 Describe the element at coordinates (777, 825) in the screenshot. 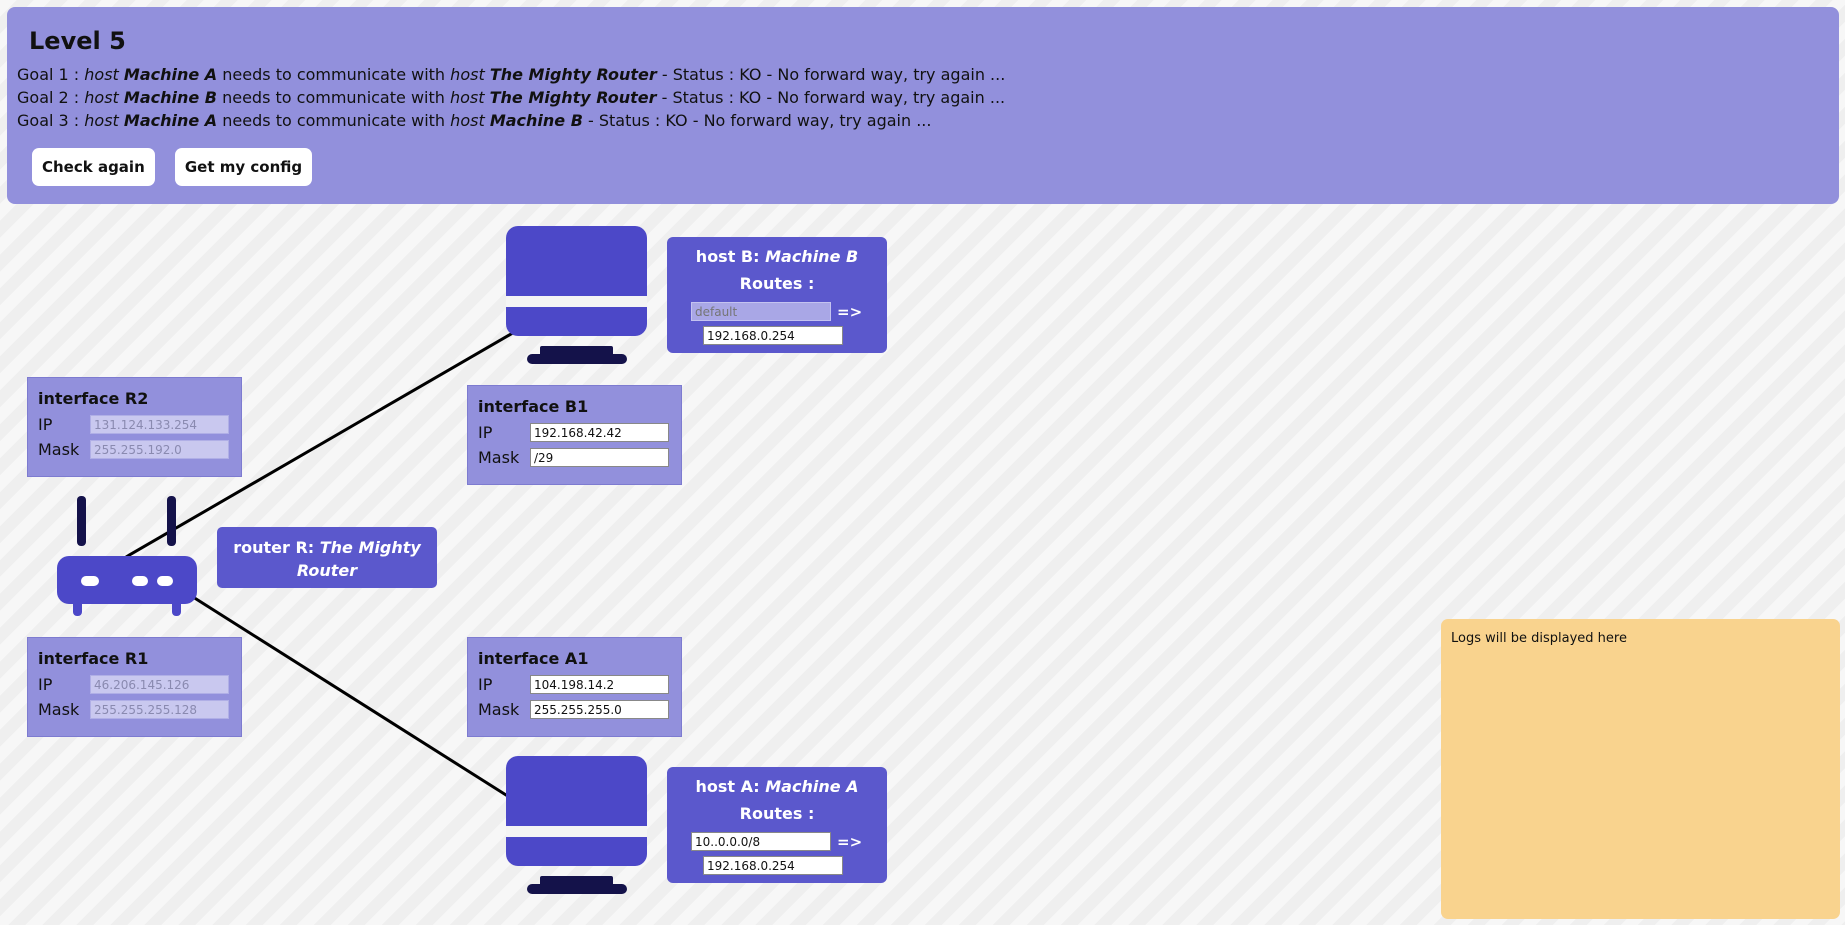

I see `host-a-panel: host A: Machine A Routes : =>` at that location.